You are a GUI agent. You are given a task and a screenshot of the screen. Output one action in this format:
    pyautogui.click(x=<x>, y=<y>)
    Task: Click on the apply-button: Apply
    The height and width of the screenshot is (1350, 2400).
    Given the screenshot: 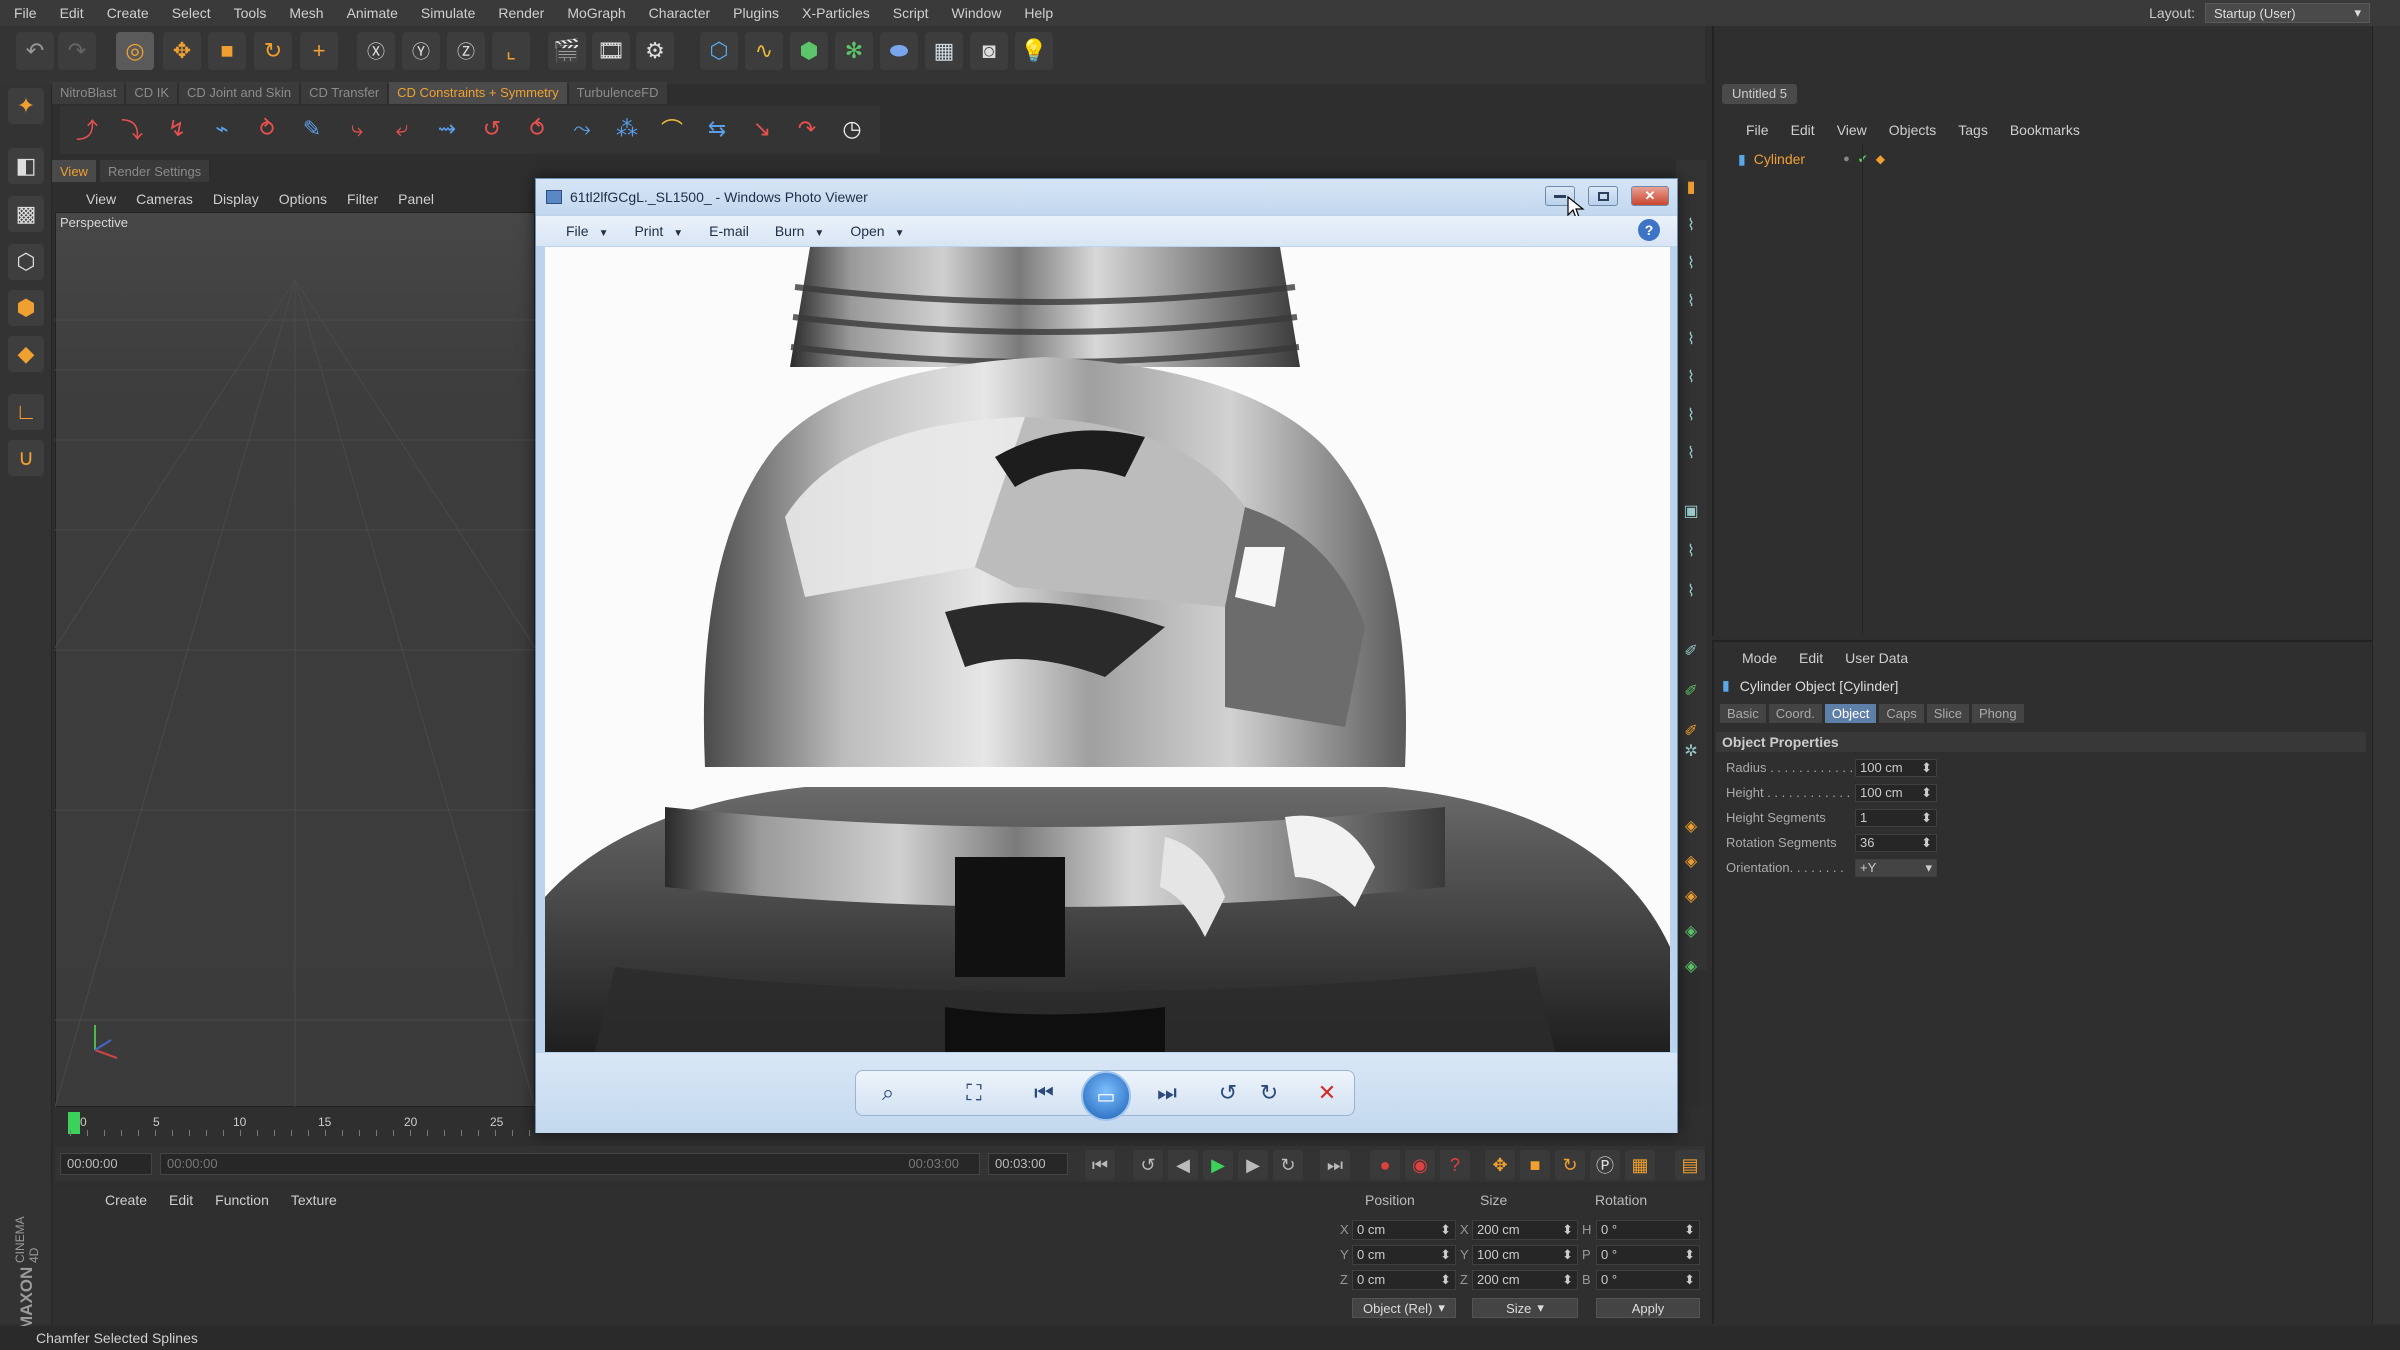 What is the action you would take?
    pyautogui.click(x=1648, y=1308)
    